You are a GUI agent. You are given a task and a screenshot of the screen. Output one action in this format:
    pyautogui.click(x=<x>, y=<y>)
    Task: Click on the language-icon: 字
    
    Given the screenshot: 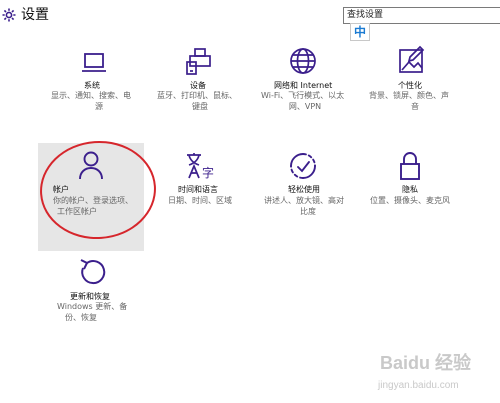 What is the action you would take?
    pyautogui.click(x=200, y=166)
    